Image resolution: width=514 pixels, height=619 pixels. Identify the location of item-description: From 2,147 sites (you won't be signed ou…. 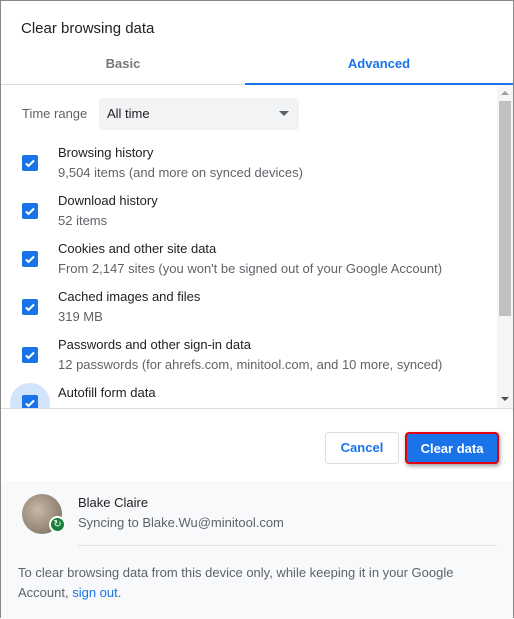
(250, 268).